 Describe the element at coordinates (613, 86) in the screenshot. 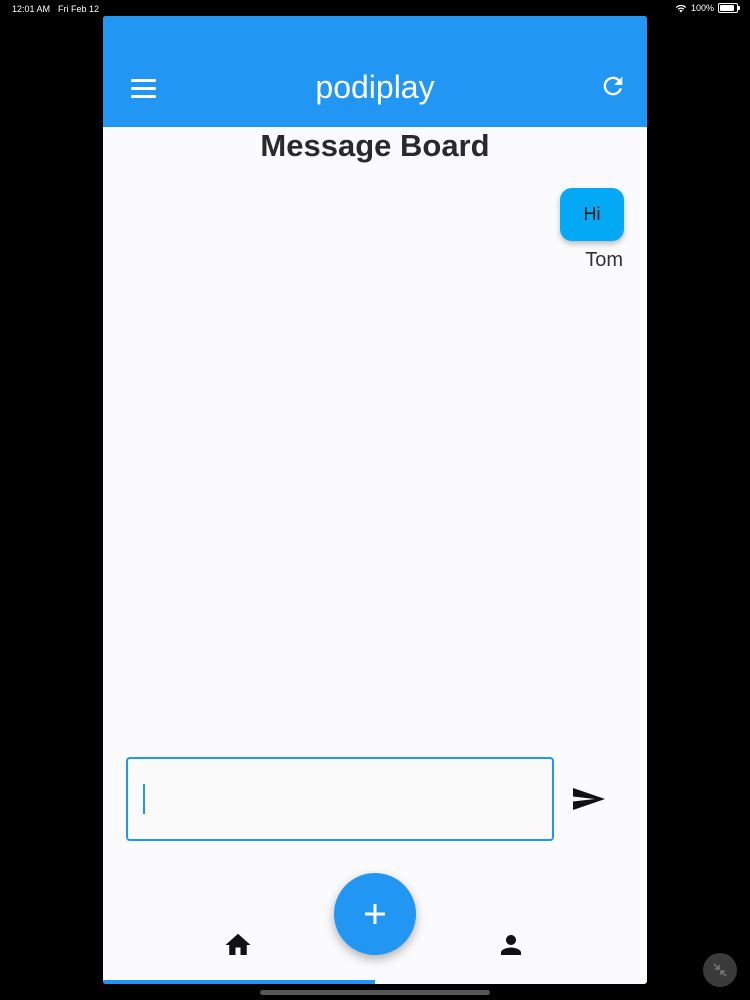

I see `refresh-icon` at that location.